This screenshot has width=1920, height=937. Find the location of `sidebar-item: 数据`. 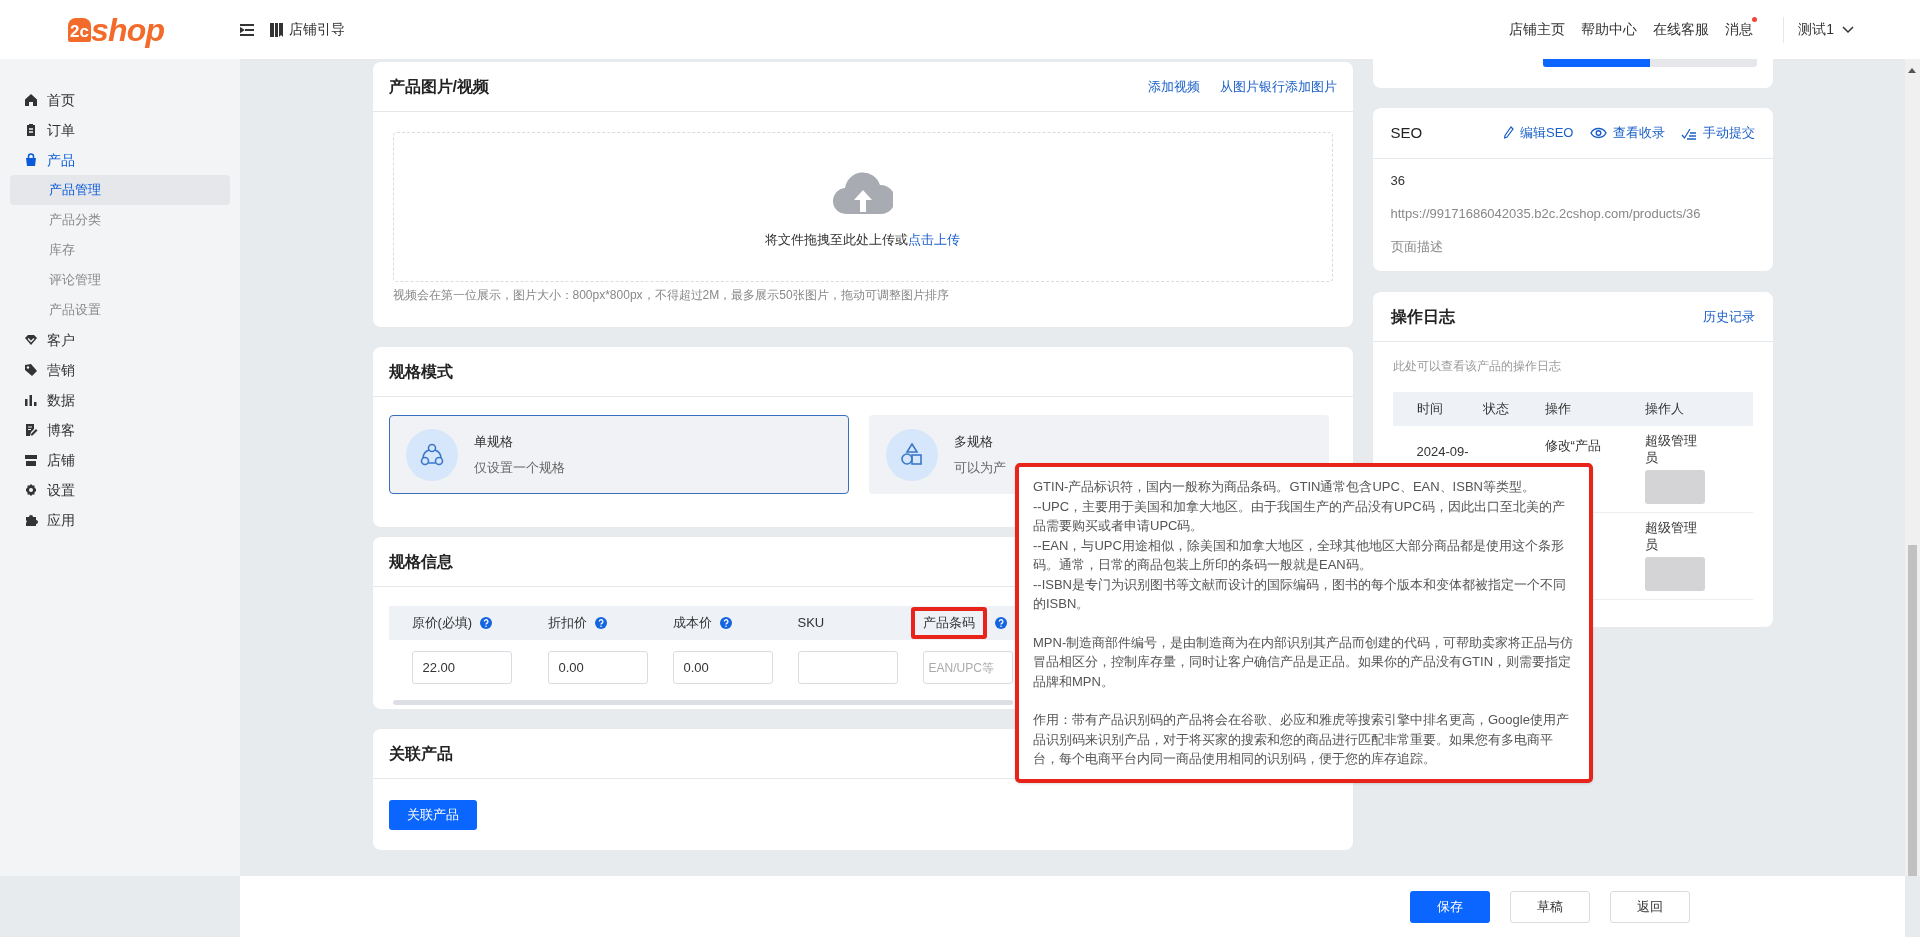

sidebar-item: 数据 is located at coordinates (120, 400).